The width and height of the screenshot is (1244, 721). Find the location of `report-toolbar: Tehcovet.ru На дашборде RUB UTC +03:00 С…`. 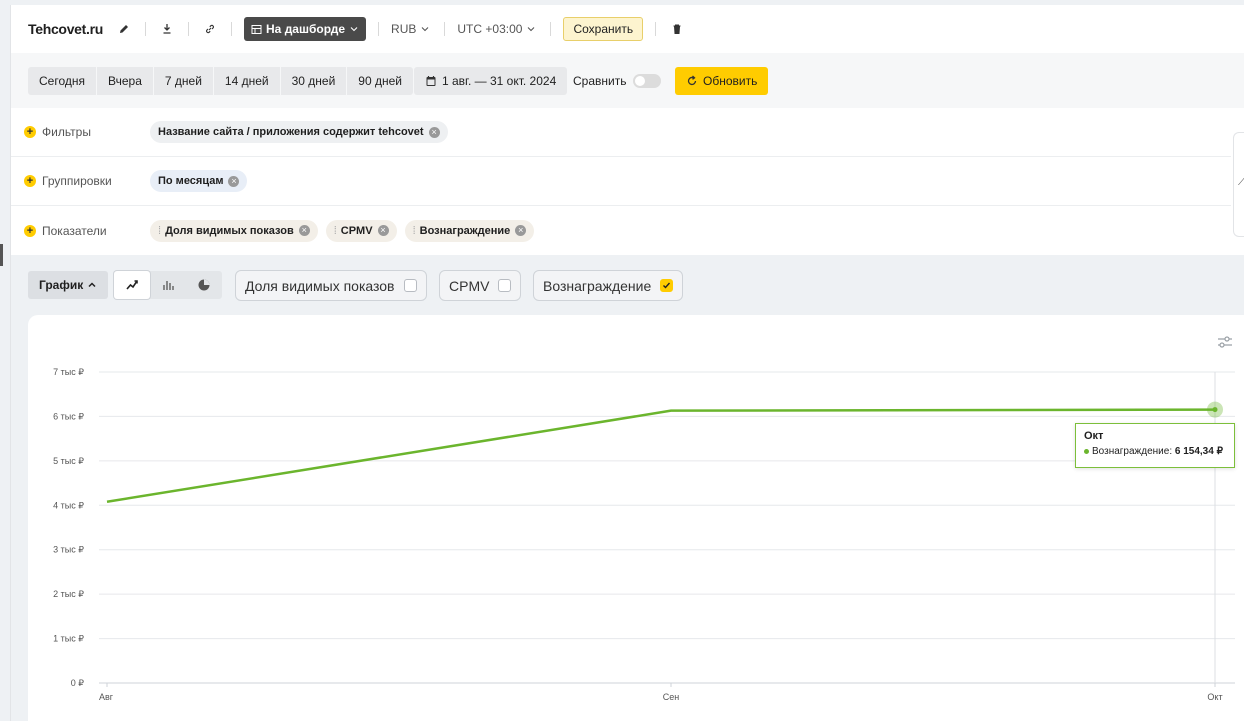

report-toolbar: Tehcovet.ru На дашборде RUB UTC +03:00 С… is located at coordinates (627, 29).